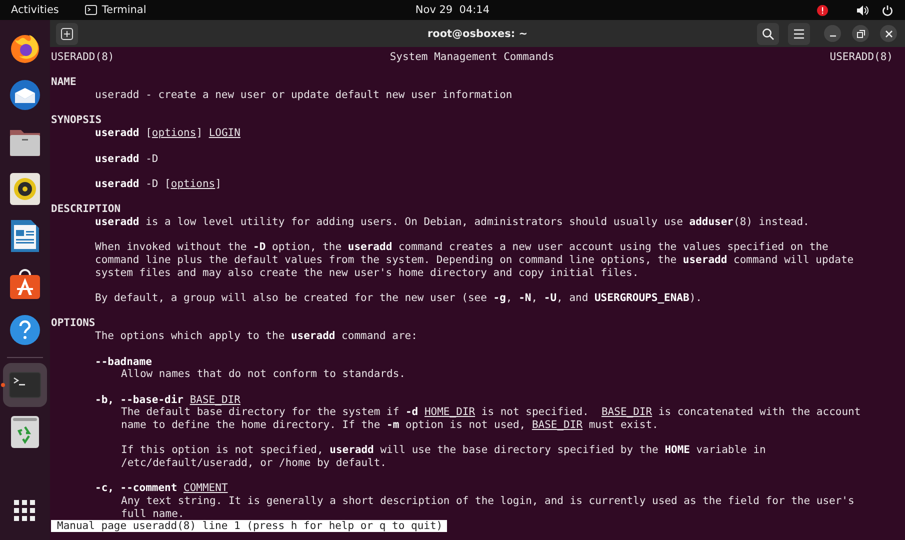 The height and width of the screenshot is (540, 905). Describe the element at coordinates (25, 189) in the screenshot. I see `speaker-icon` at that location.